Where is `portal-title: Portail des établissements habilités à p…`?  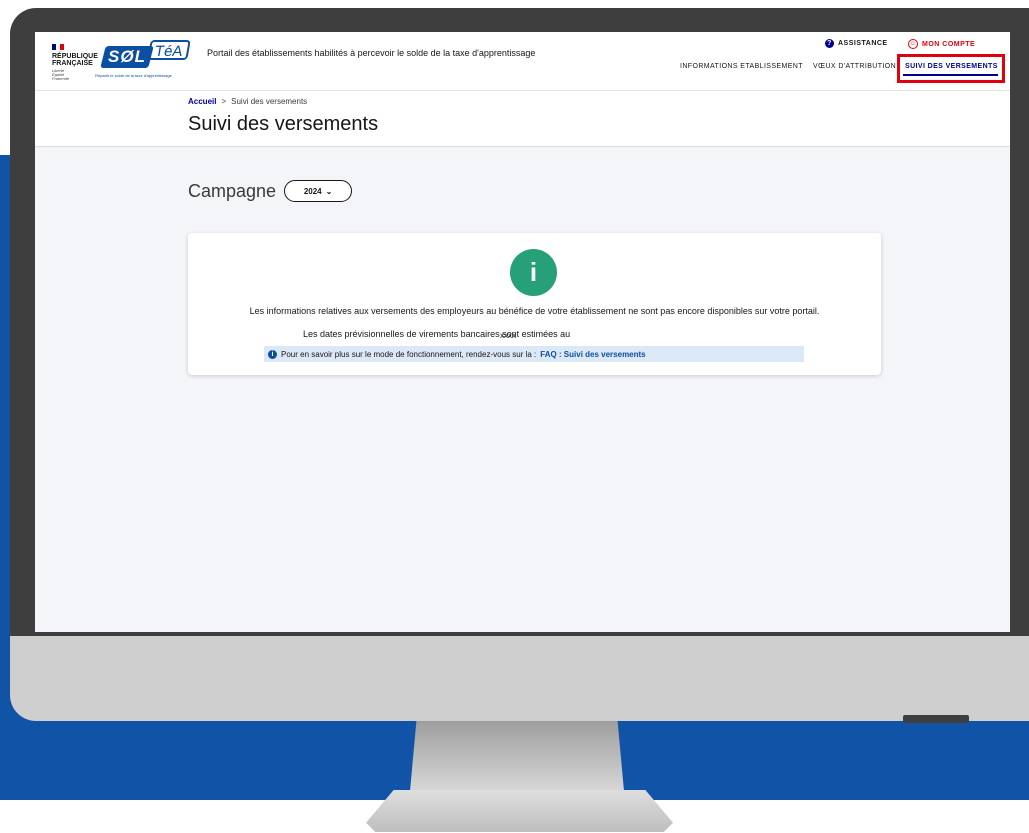
portal-title: Portail des établissements habilités à p… is located at coordinates (371, 53).